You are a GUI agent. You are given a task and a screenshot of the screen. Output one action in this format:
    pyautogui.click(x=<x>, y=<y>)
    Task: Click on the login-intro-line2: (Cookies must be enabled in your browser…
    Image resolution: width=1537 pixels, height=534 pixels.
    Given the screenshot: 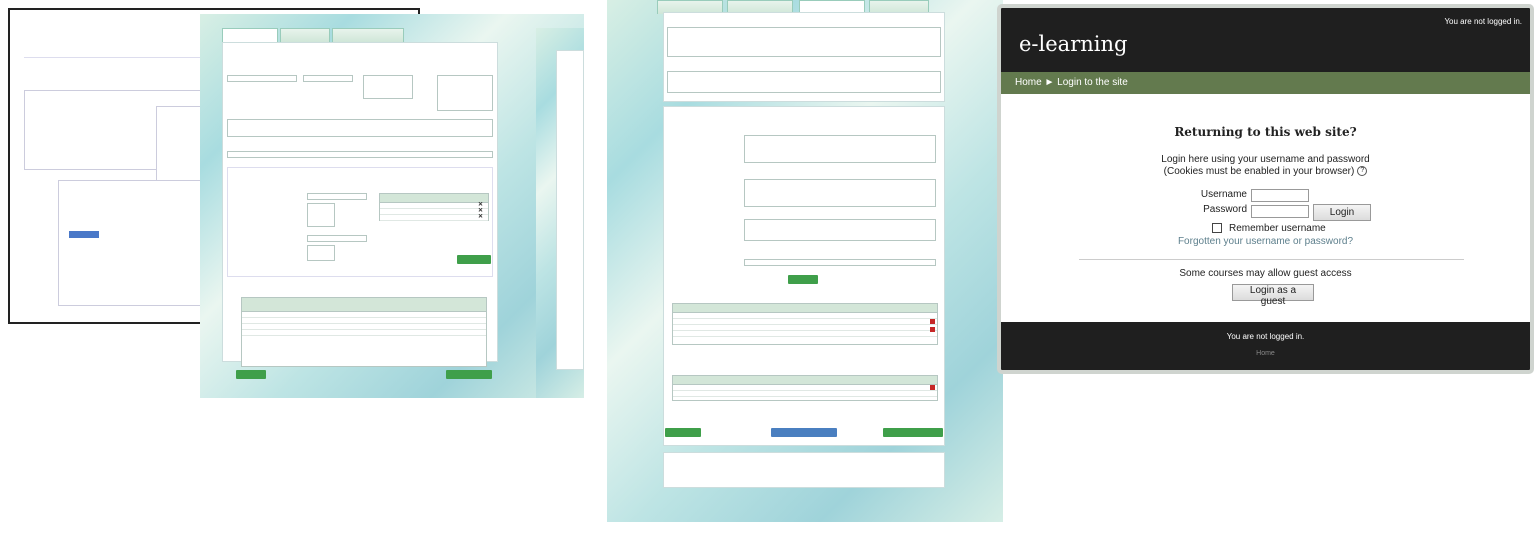 What is the action you would take?
    pyautogui.click(x=1265, y=171)
    